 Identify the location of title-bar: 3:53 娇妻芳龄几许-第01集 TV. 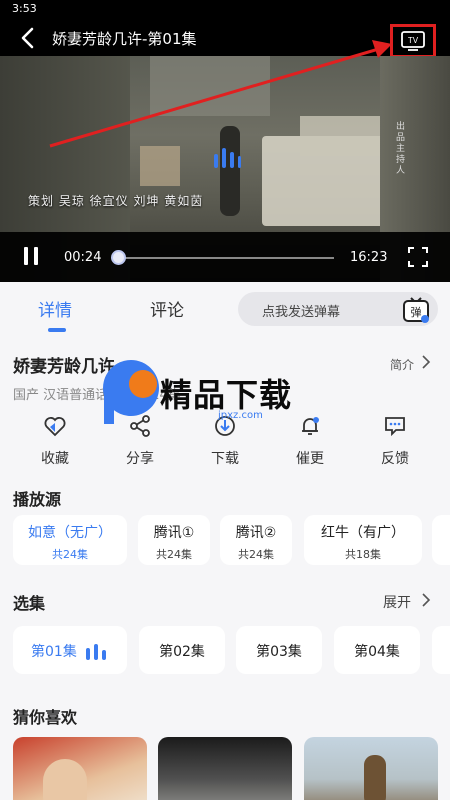
(225, 29).